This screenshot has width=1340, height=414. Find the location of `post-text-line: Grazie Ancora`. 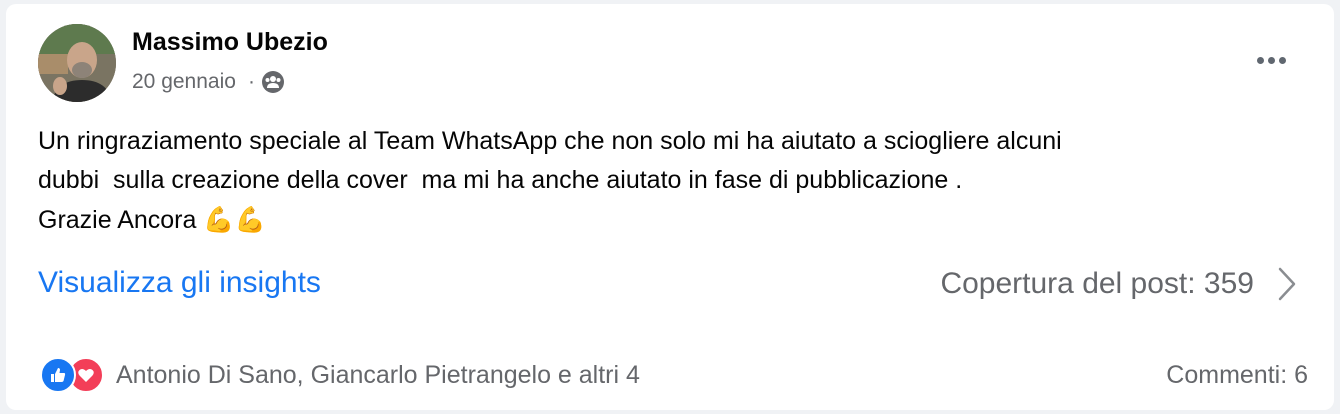

post-text-line: Grazie Ancora is located at coordinates (121, 220).